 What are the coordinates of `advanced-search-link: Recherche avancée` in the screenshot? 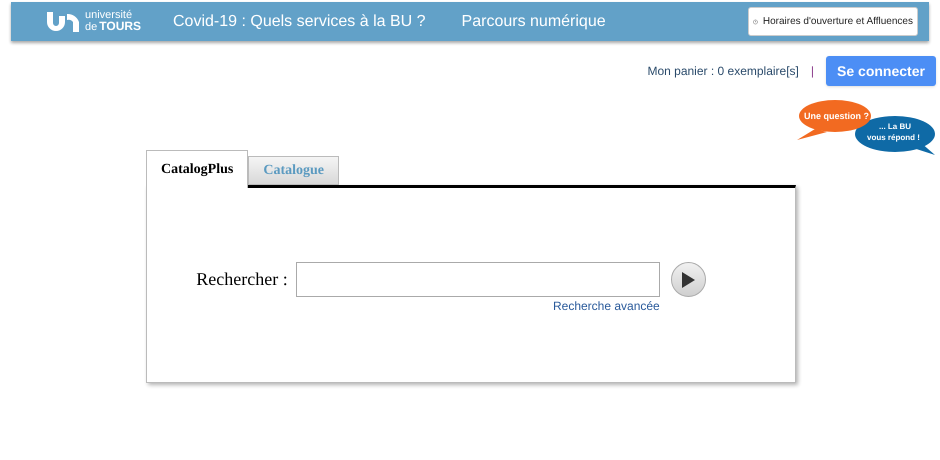 It's located at (606, 306).